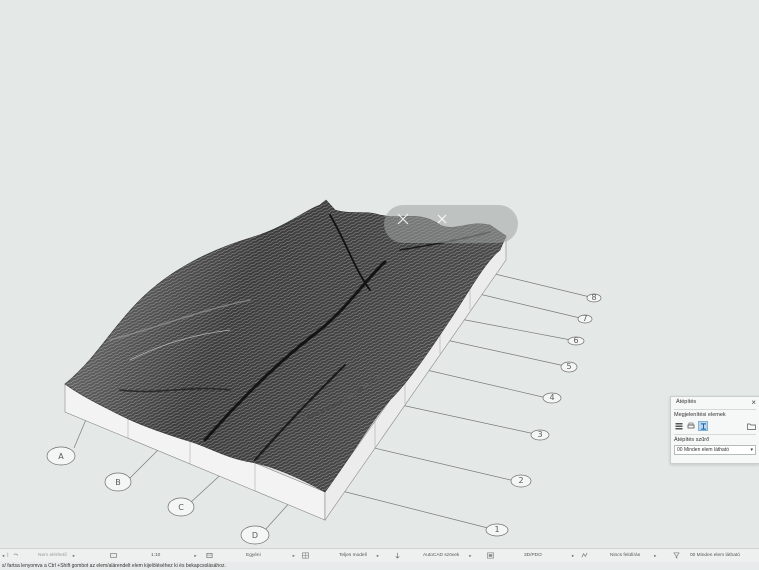 This screenshot has width=759, height=570. What do you see at coordinates (70, 555) in the screenshot?
I see `status-item-layer: Nem elérhető ▸` at bounding box center [70, 555].